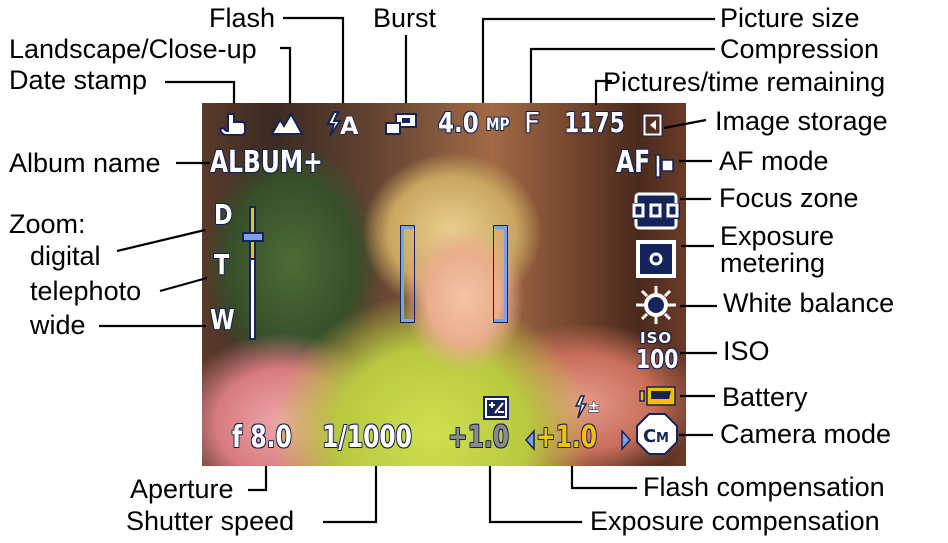  What do you see at coordinates (266, 162) in the screenshot?
I see `album-name-value: ALBUM+` at bounding box center [266, 162].